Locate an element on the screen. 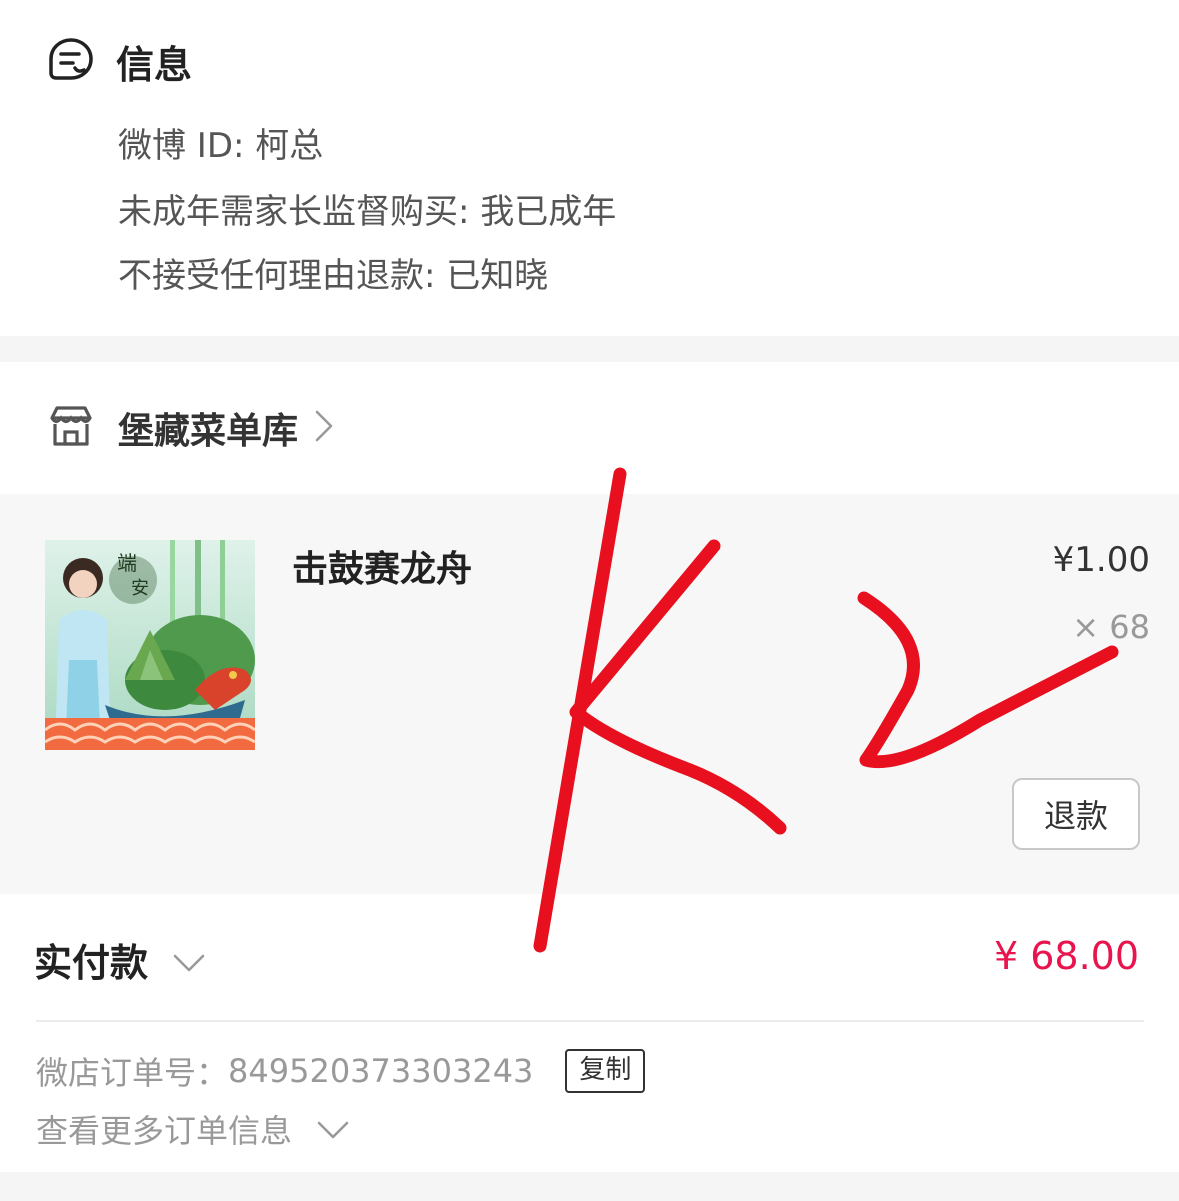  svg-text: 端 is located at coordinates (127, 563).